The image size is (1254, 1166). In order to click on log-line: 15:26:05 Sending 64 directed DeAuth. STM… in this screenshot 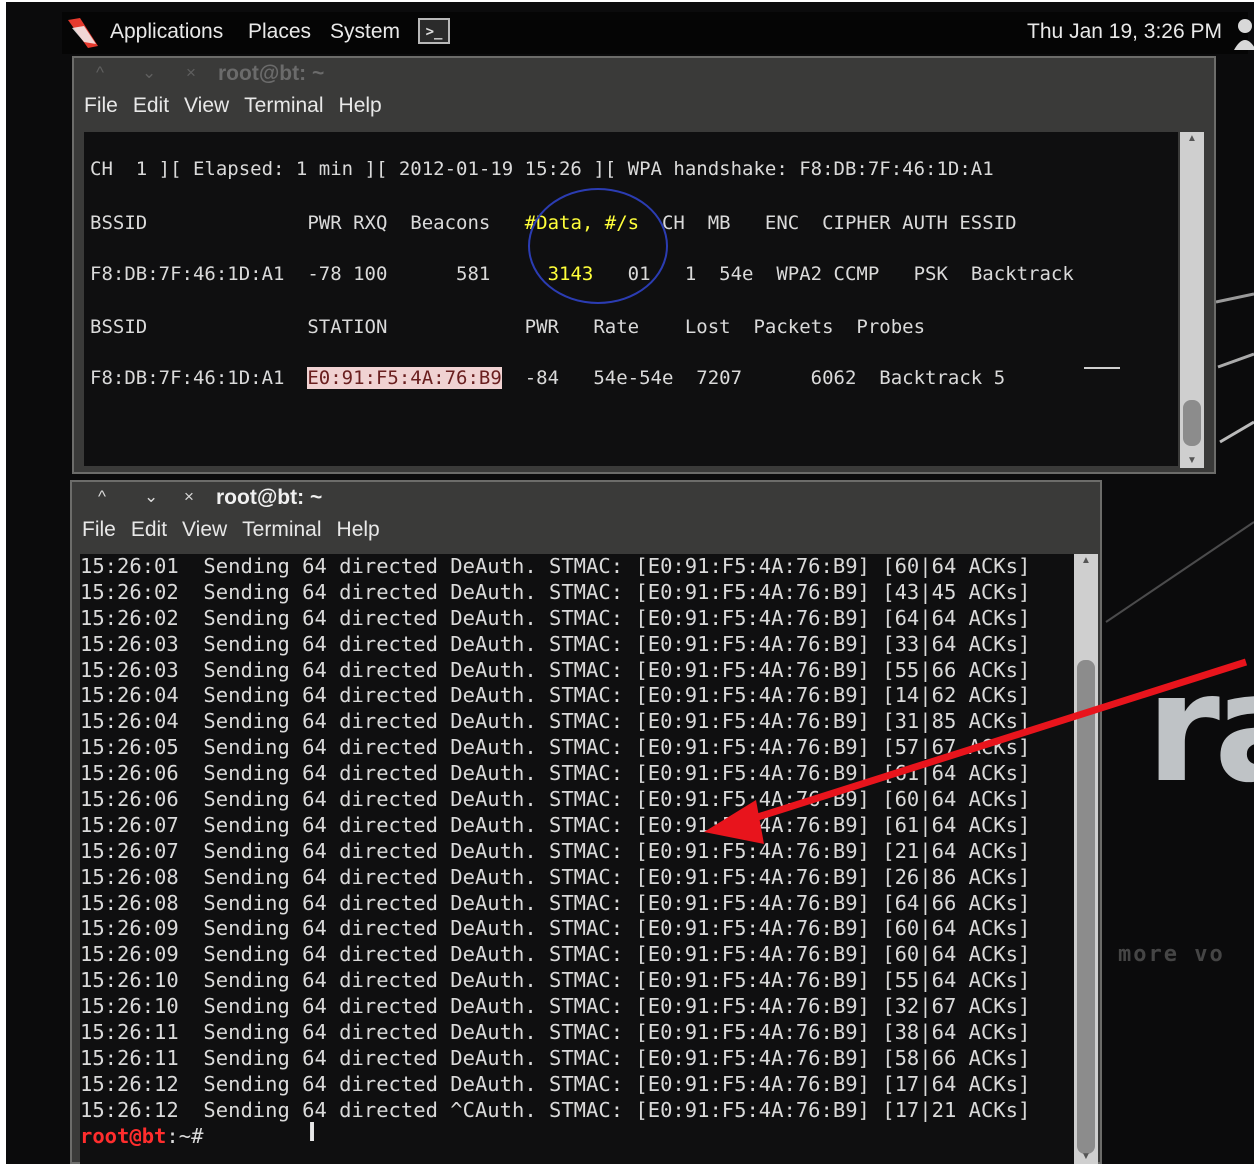, I will do `click(555, 747)`.